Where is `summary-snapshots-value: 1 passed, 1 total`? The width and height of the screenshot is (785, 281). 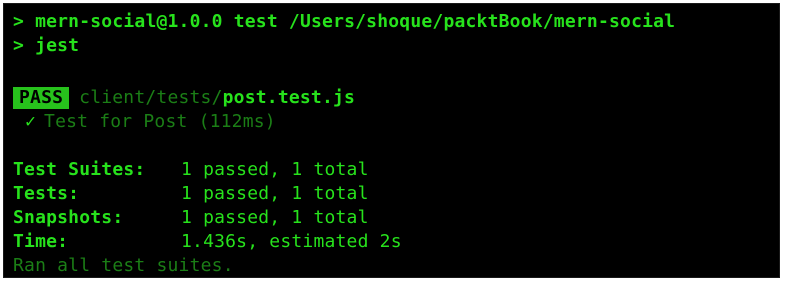
summary-snapshots-value: 1 passed, 1 total is located at coordinates (275, 217).